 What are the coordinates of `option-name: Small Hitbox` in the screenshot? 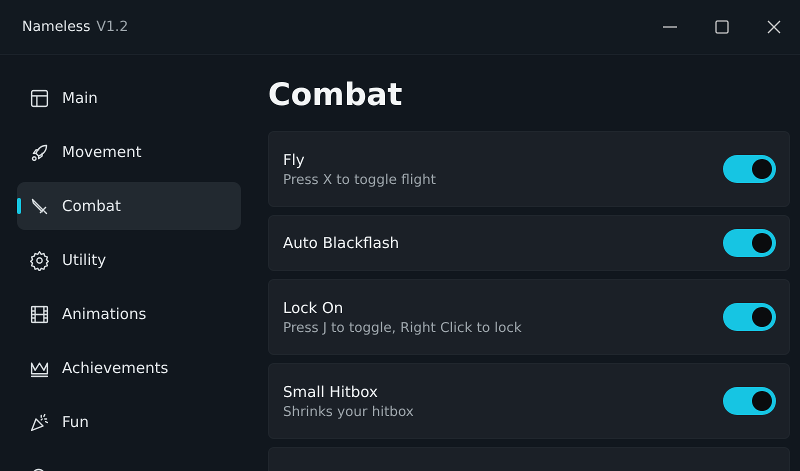 It's located at (331, 391).